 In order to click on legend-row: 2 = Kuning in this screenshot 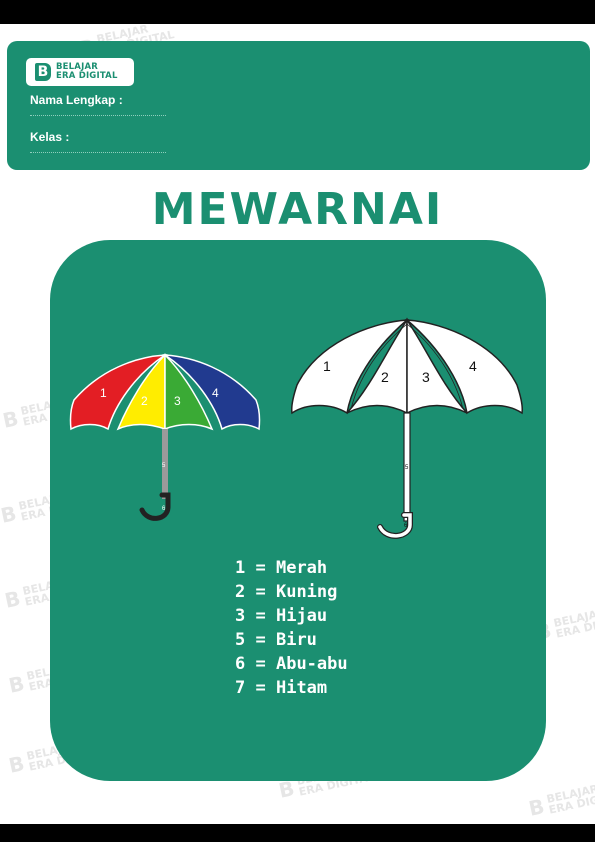, I will do `click(286, 592)`.